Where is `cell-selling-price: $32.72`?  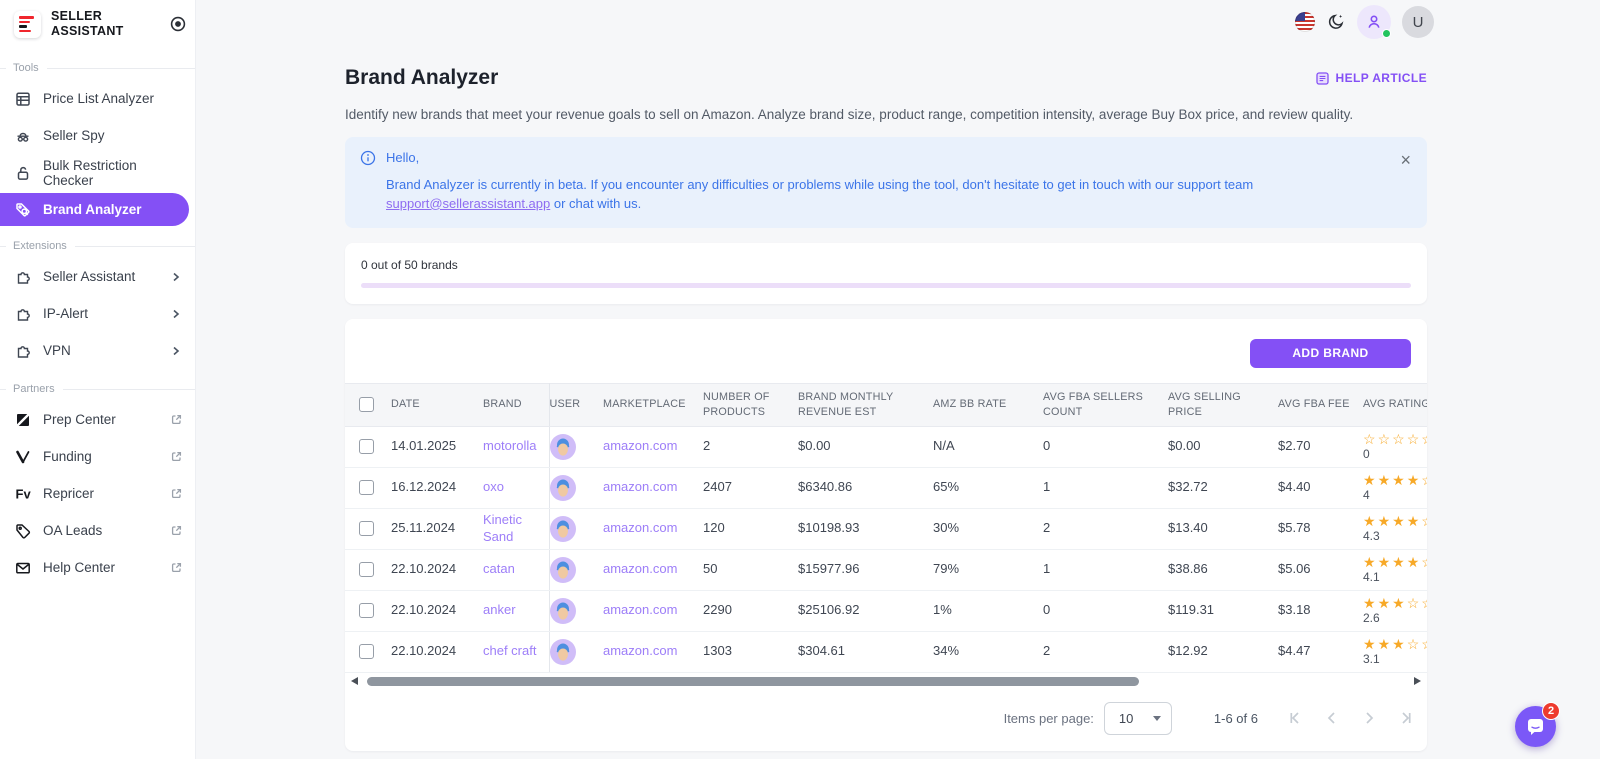
cell-selling-price: $32.72 is located at coordinates (1223, 488).